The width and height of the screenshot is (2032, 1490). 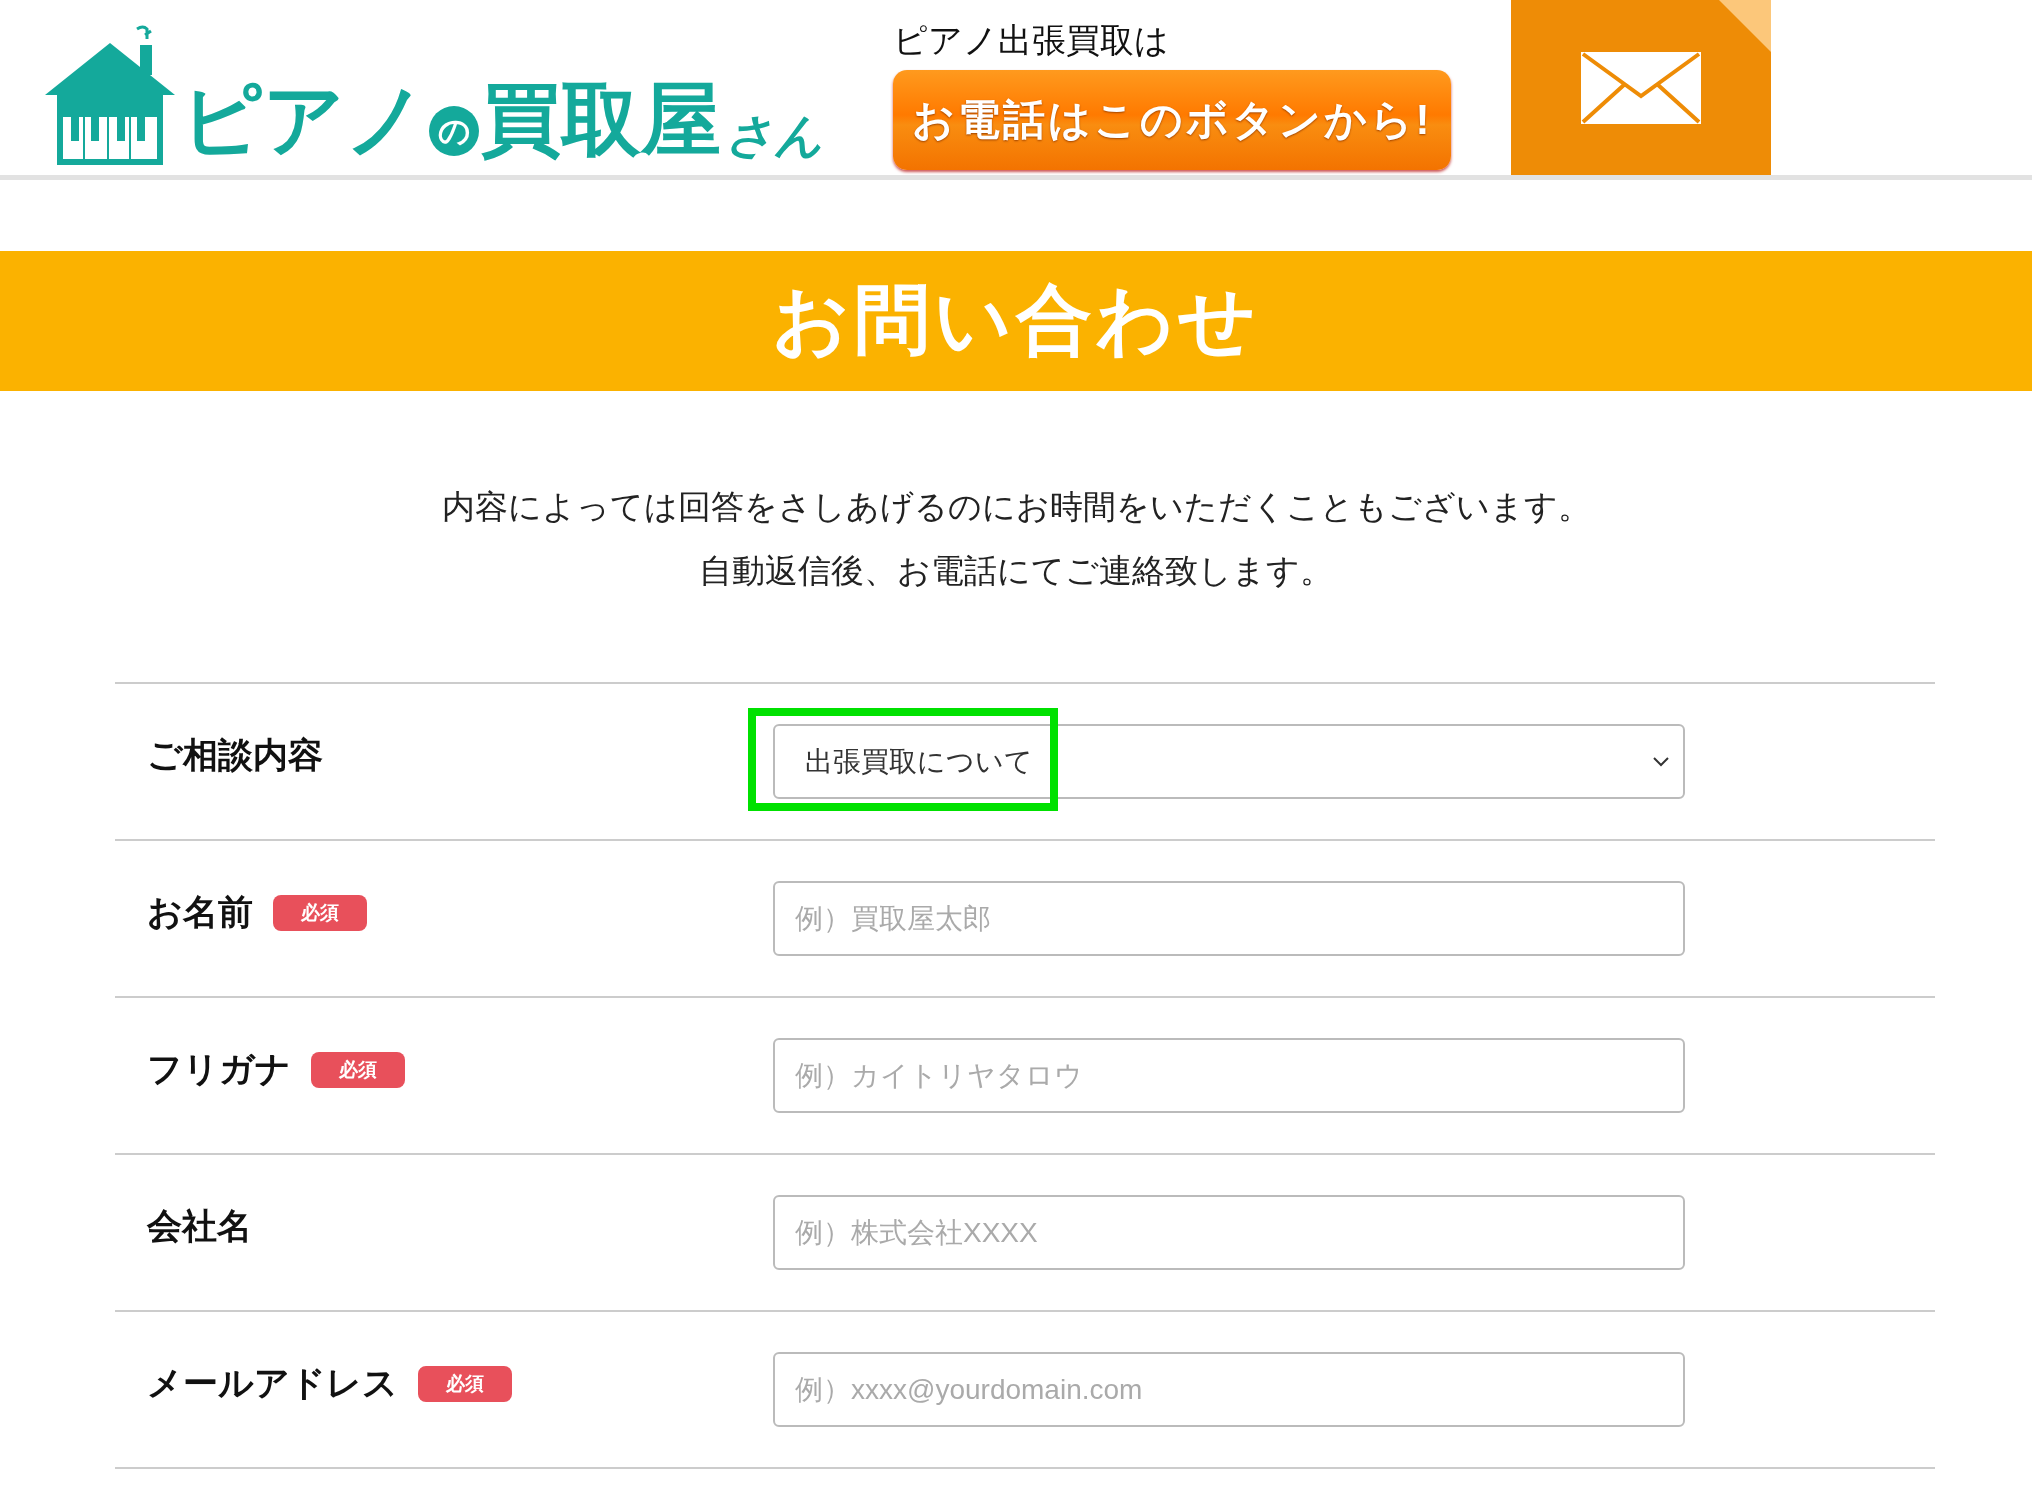 I want to click on select-field: 出張買取について, so click(x=1229, y=761).